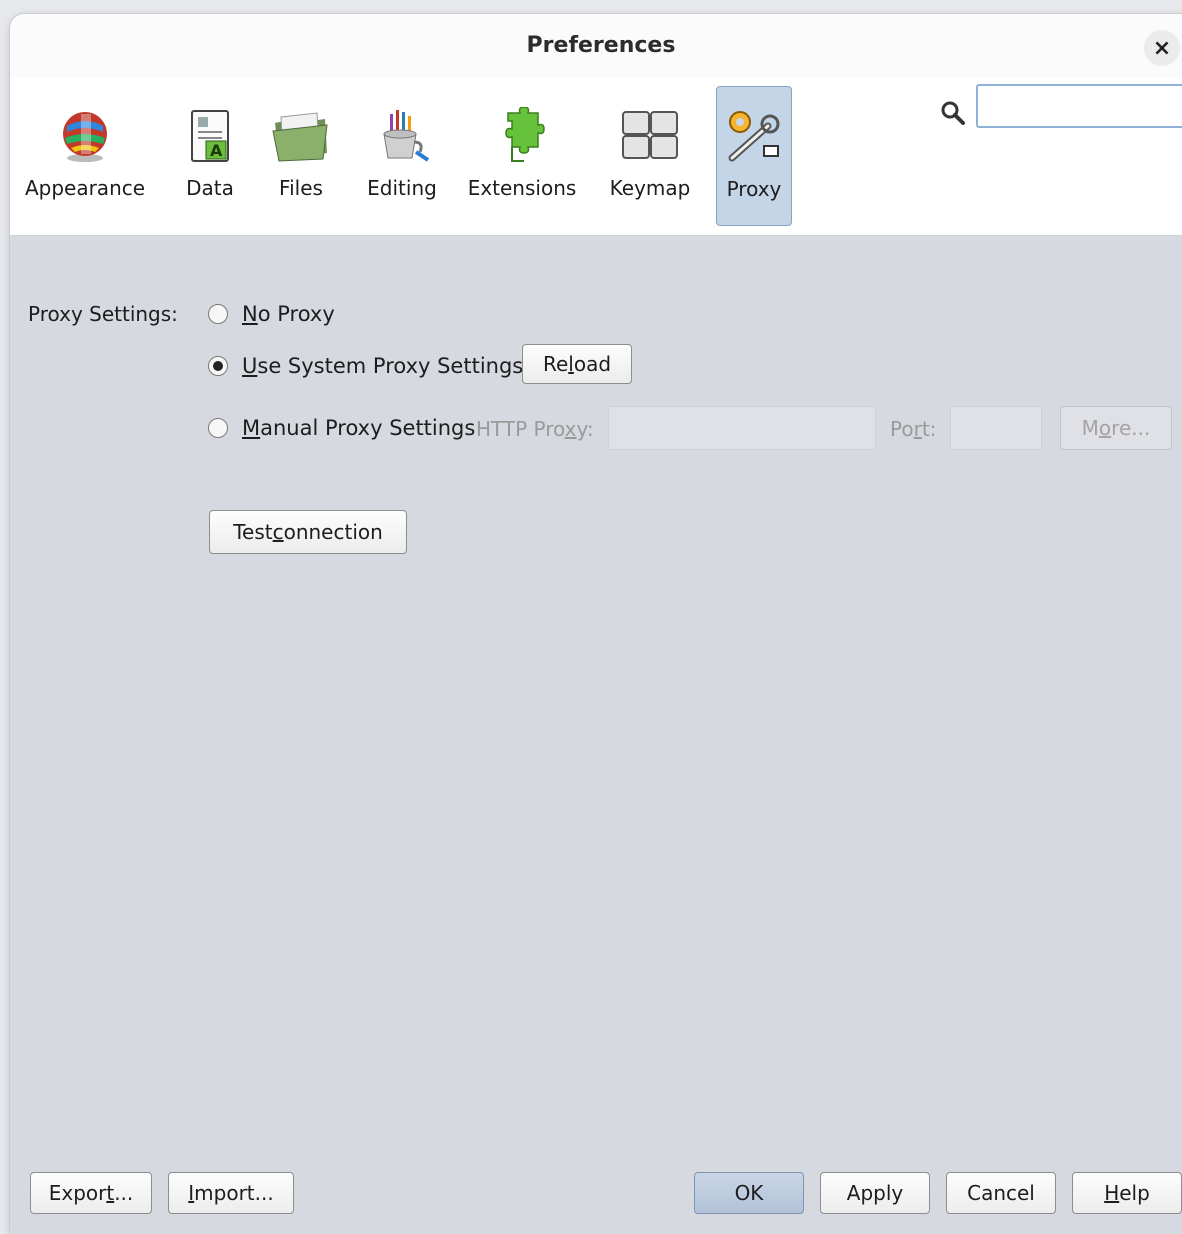 The image size is (1182, 1234). Describe the element at coordinates (749, 1193) in the screenshot. I see `ok-button: OK` at that location.